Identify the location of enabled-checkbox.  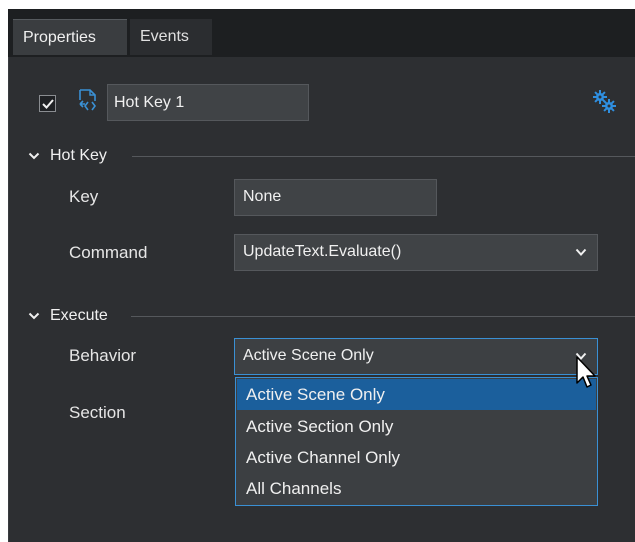
(47, 103).